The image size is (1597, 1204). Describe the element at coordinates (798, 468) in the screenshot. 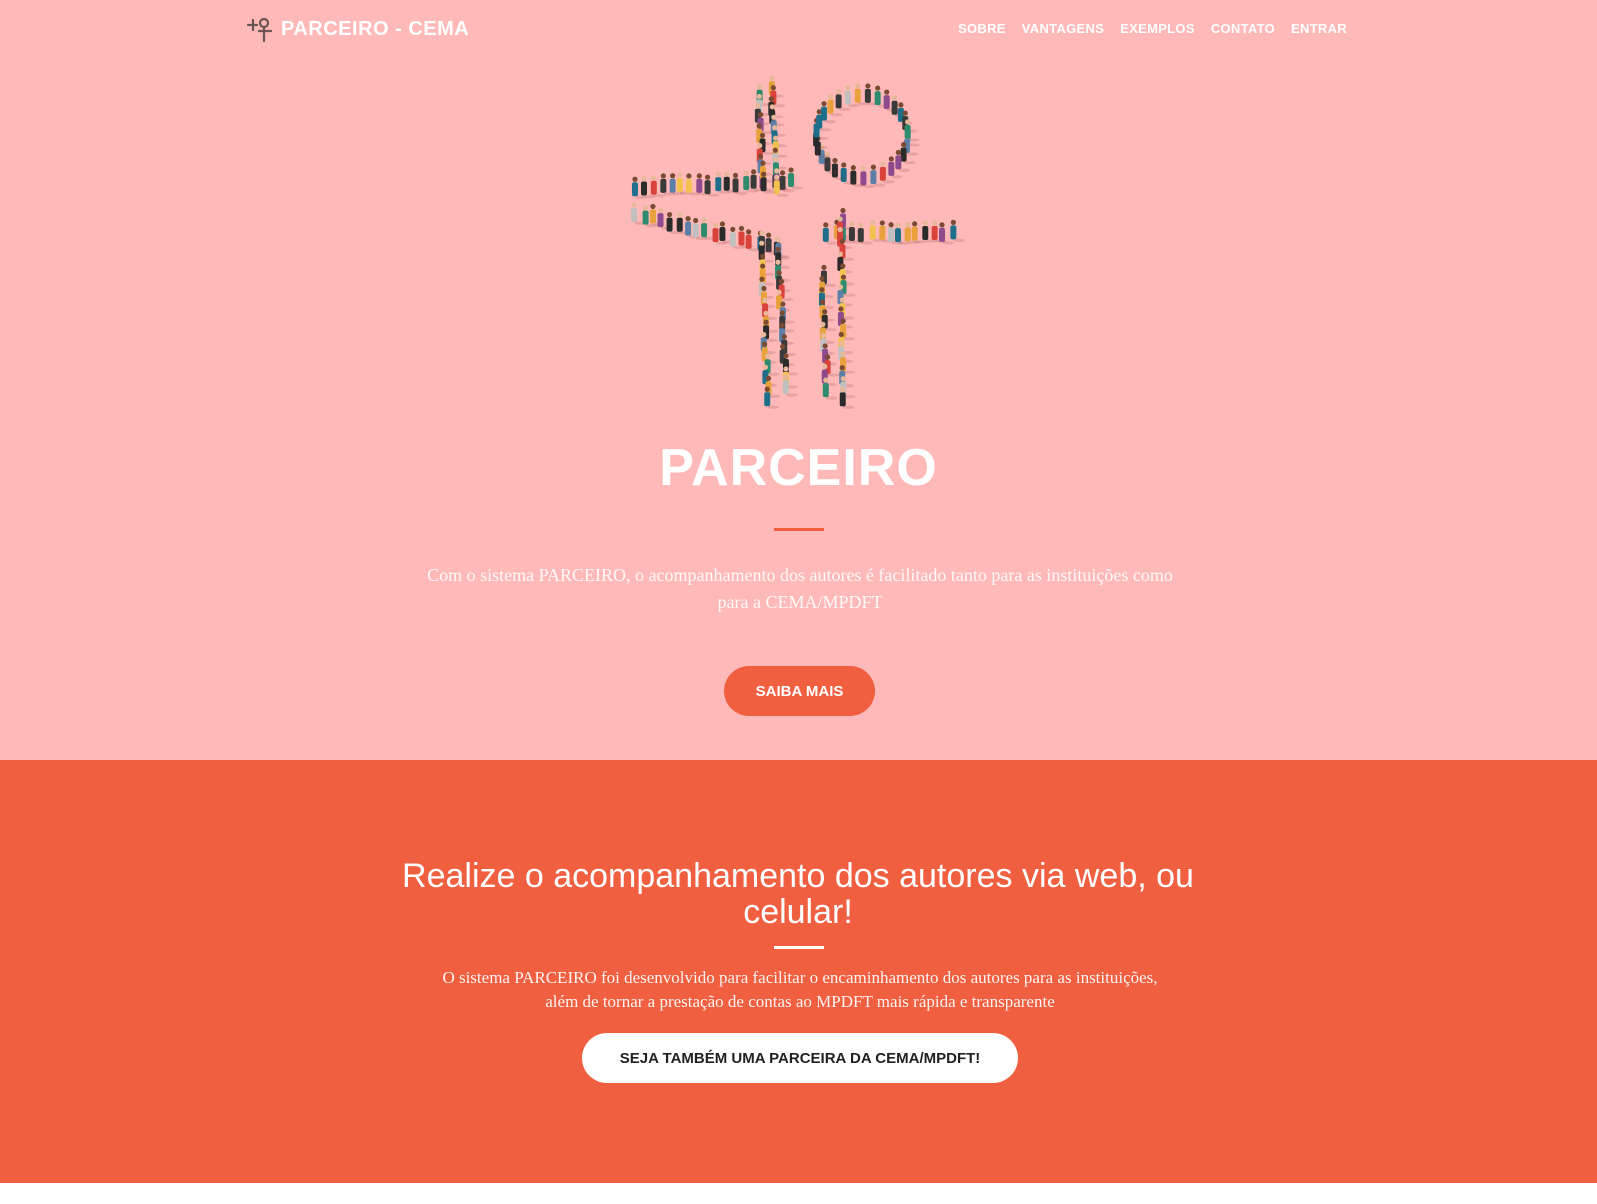

I see `hero-title: PARCEIRO` at that location.